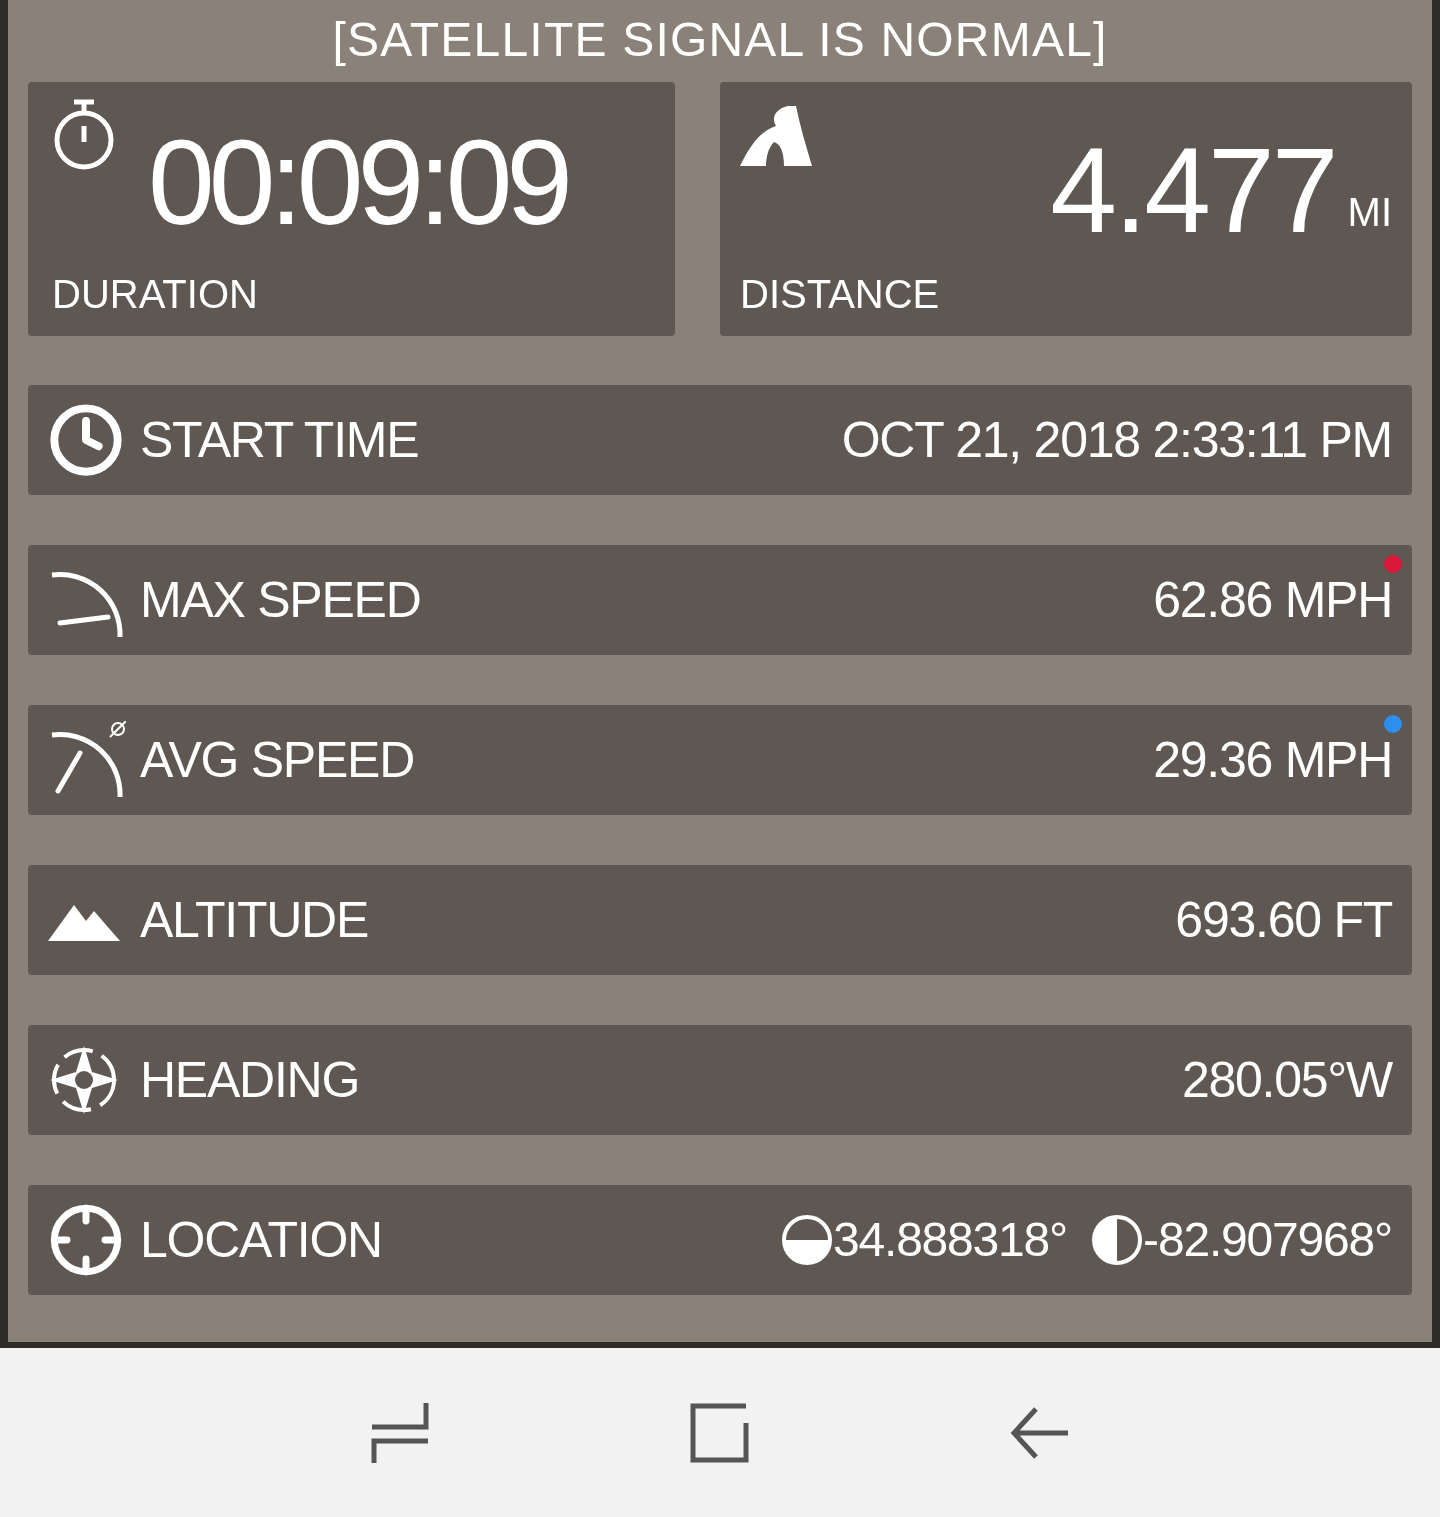  What do you see at coordinates (776, 136) in the screenshot?
I see `road-icon` at bounding box center [776, 136].